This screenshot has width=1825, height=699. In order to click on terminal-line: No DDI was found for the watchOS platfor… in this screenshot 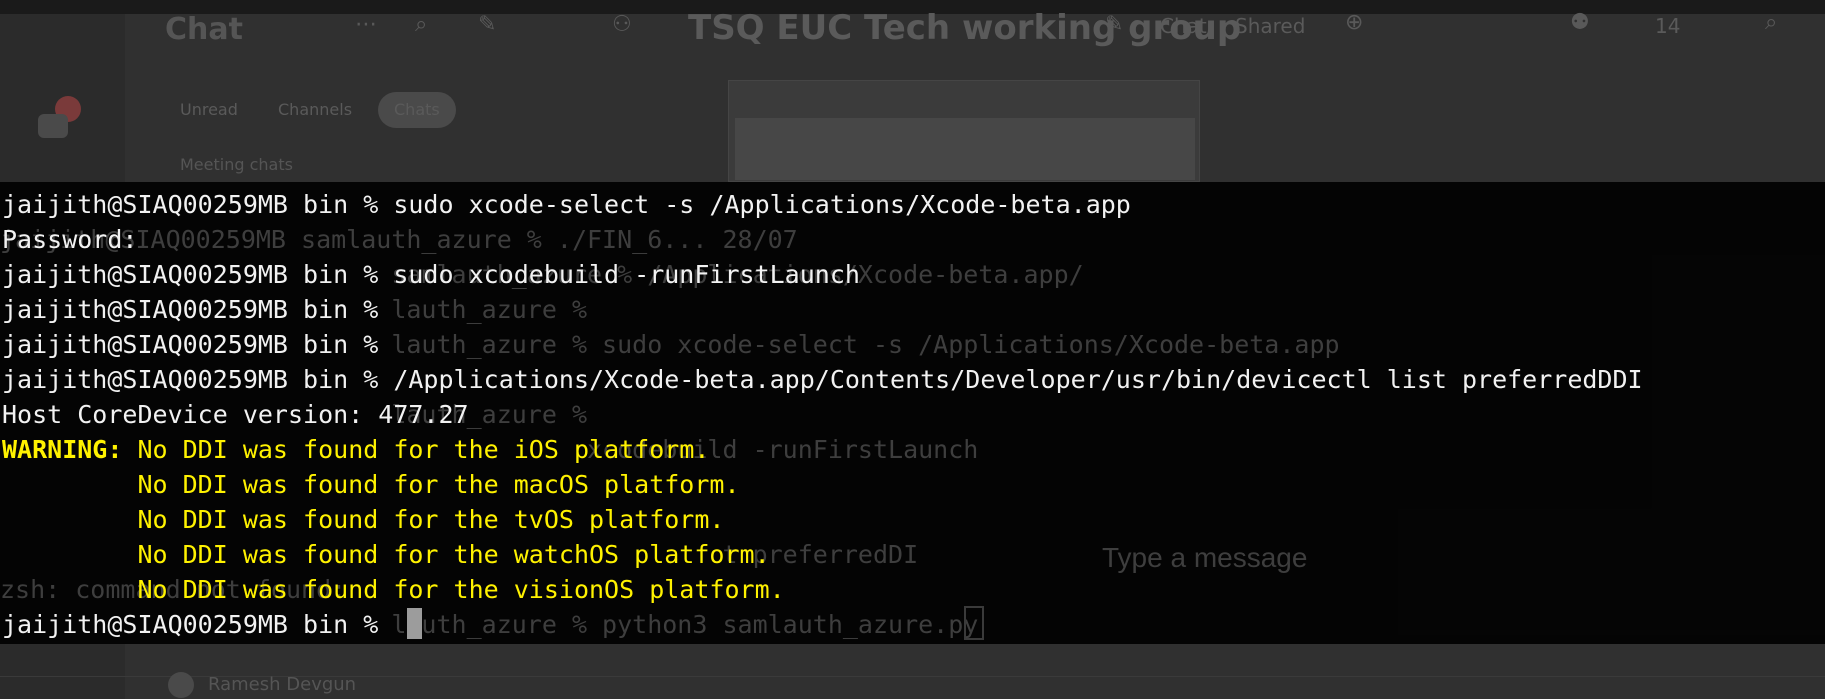, I will do `click(822, 554)`.